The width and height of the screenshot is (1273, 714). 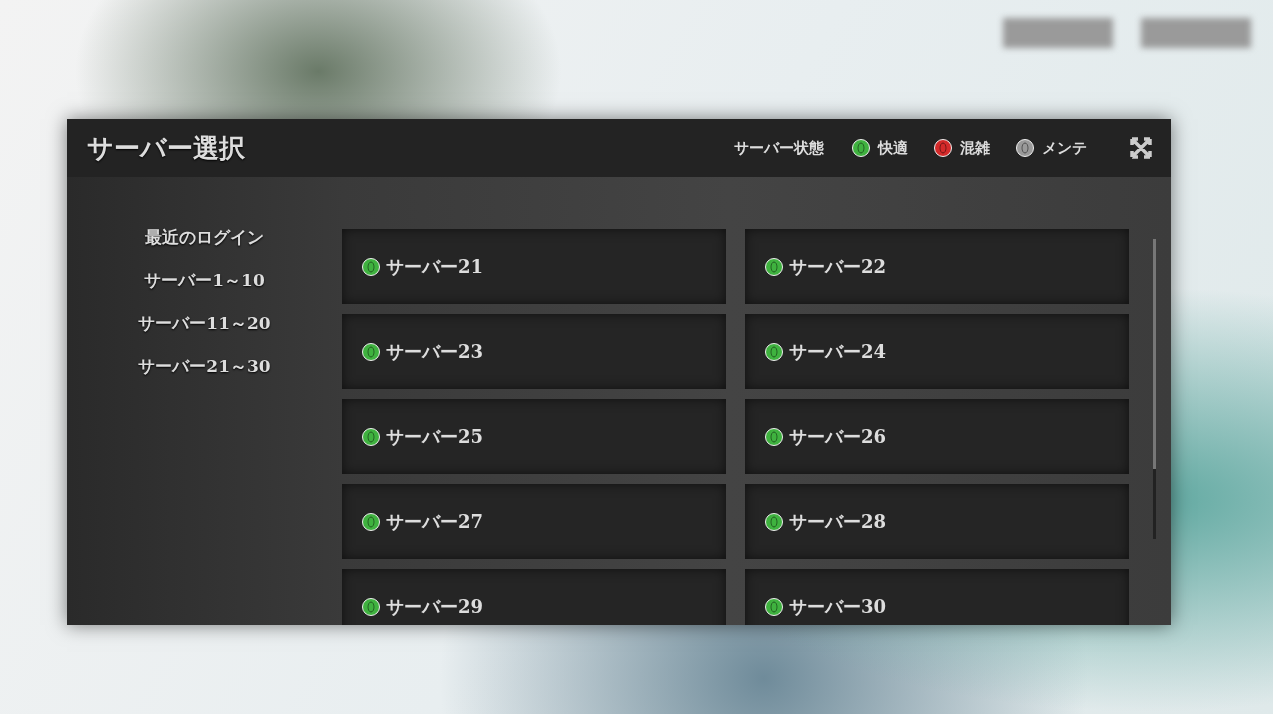 I want to click on sidebar-item: 最近のログイン, so click(x=204, y=237).